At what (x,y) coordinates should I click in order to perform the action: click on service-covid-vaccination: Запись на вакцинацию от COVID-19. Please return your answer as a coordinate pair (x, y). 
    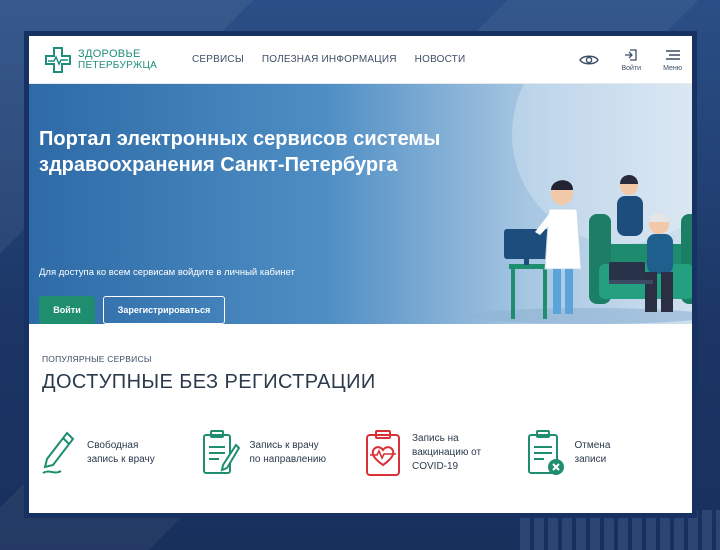
    Looking at the image, I should click on (445, 453).